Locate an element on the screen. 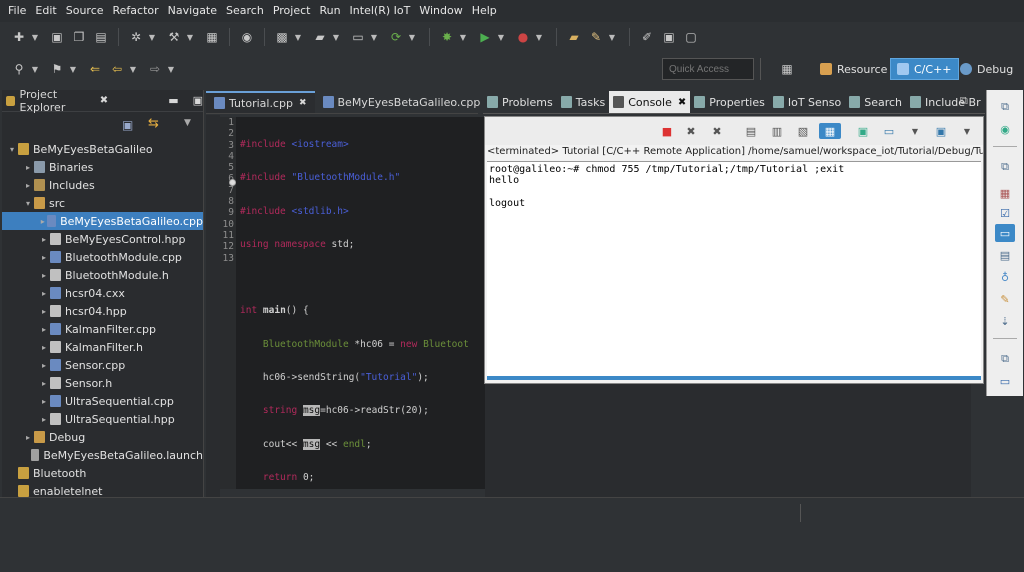  menu-search: Search is located at coordinates (245, 11).